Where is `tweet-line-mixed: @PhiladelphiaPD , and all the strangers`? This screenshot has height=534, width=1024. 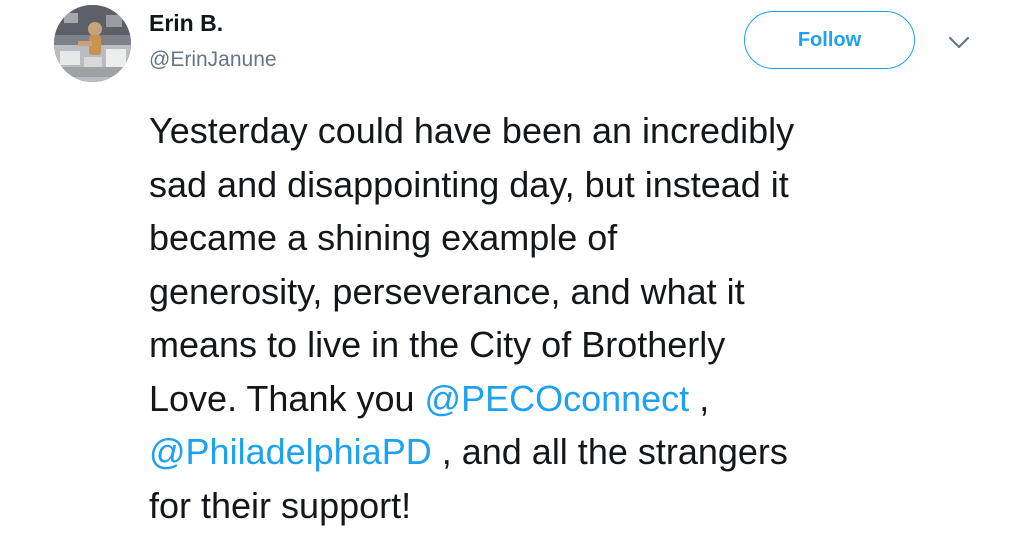
tweet-line-mixed: @PhiladelphiaPD , and all the strangers is located at coordinates (574, 452).